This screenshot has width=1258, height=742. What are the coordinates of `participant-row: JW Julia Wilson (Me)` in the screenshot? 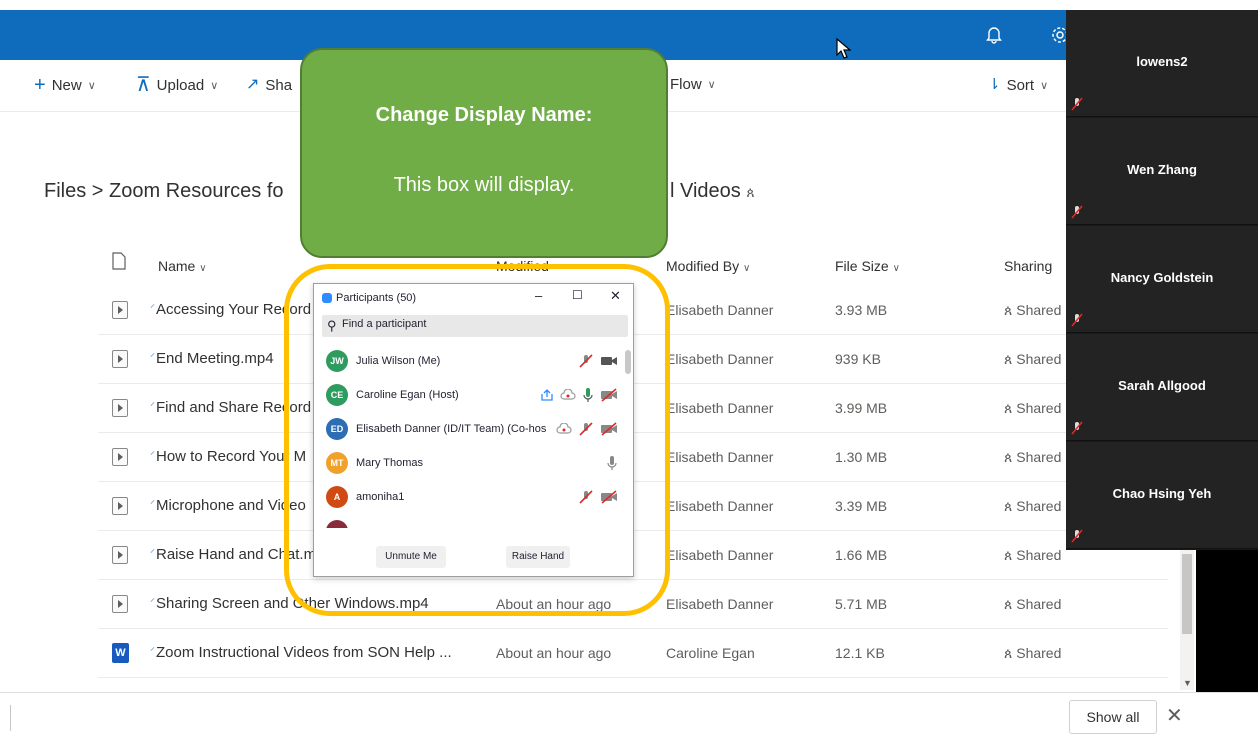 It's located at (472, 361).